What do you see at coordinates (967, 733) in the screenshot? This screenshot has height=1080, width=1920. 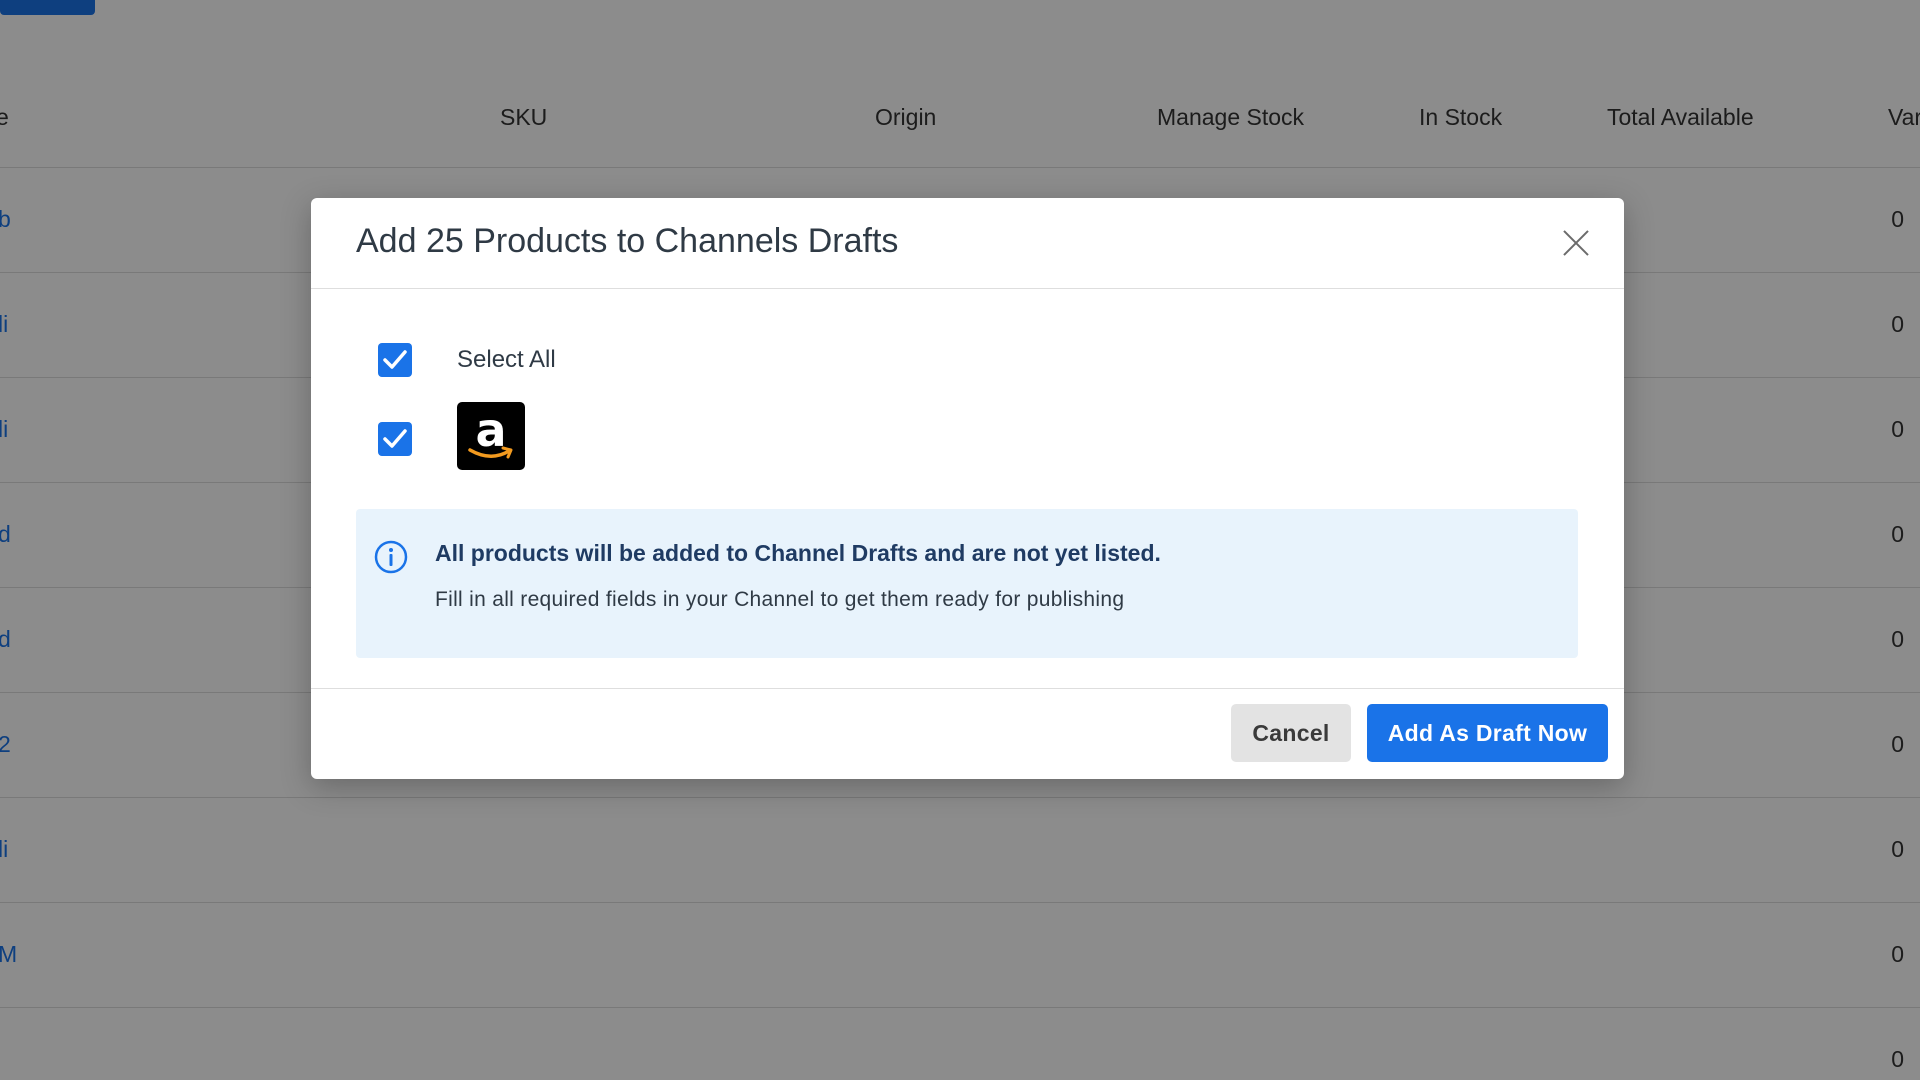 I see `dialog-footer: Cancel Add As Draft Now` at bounding box center [967, 733].